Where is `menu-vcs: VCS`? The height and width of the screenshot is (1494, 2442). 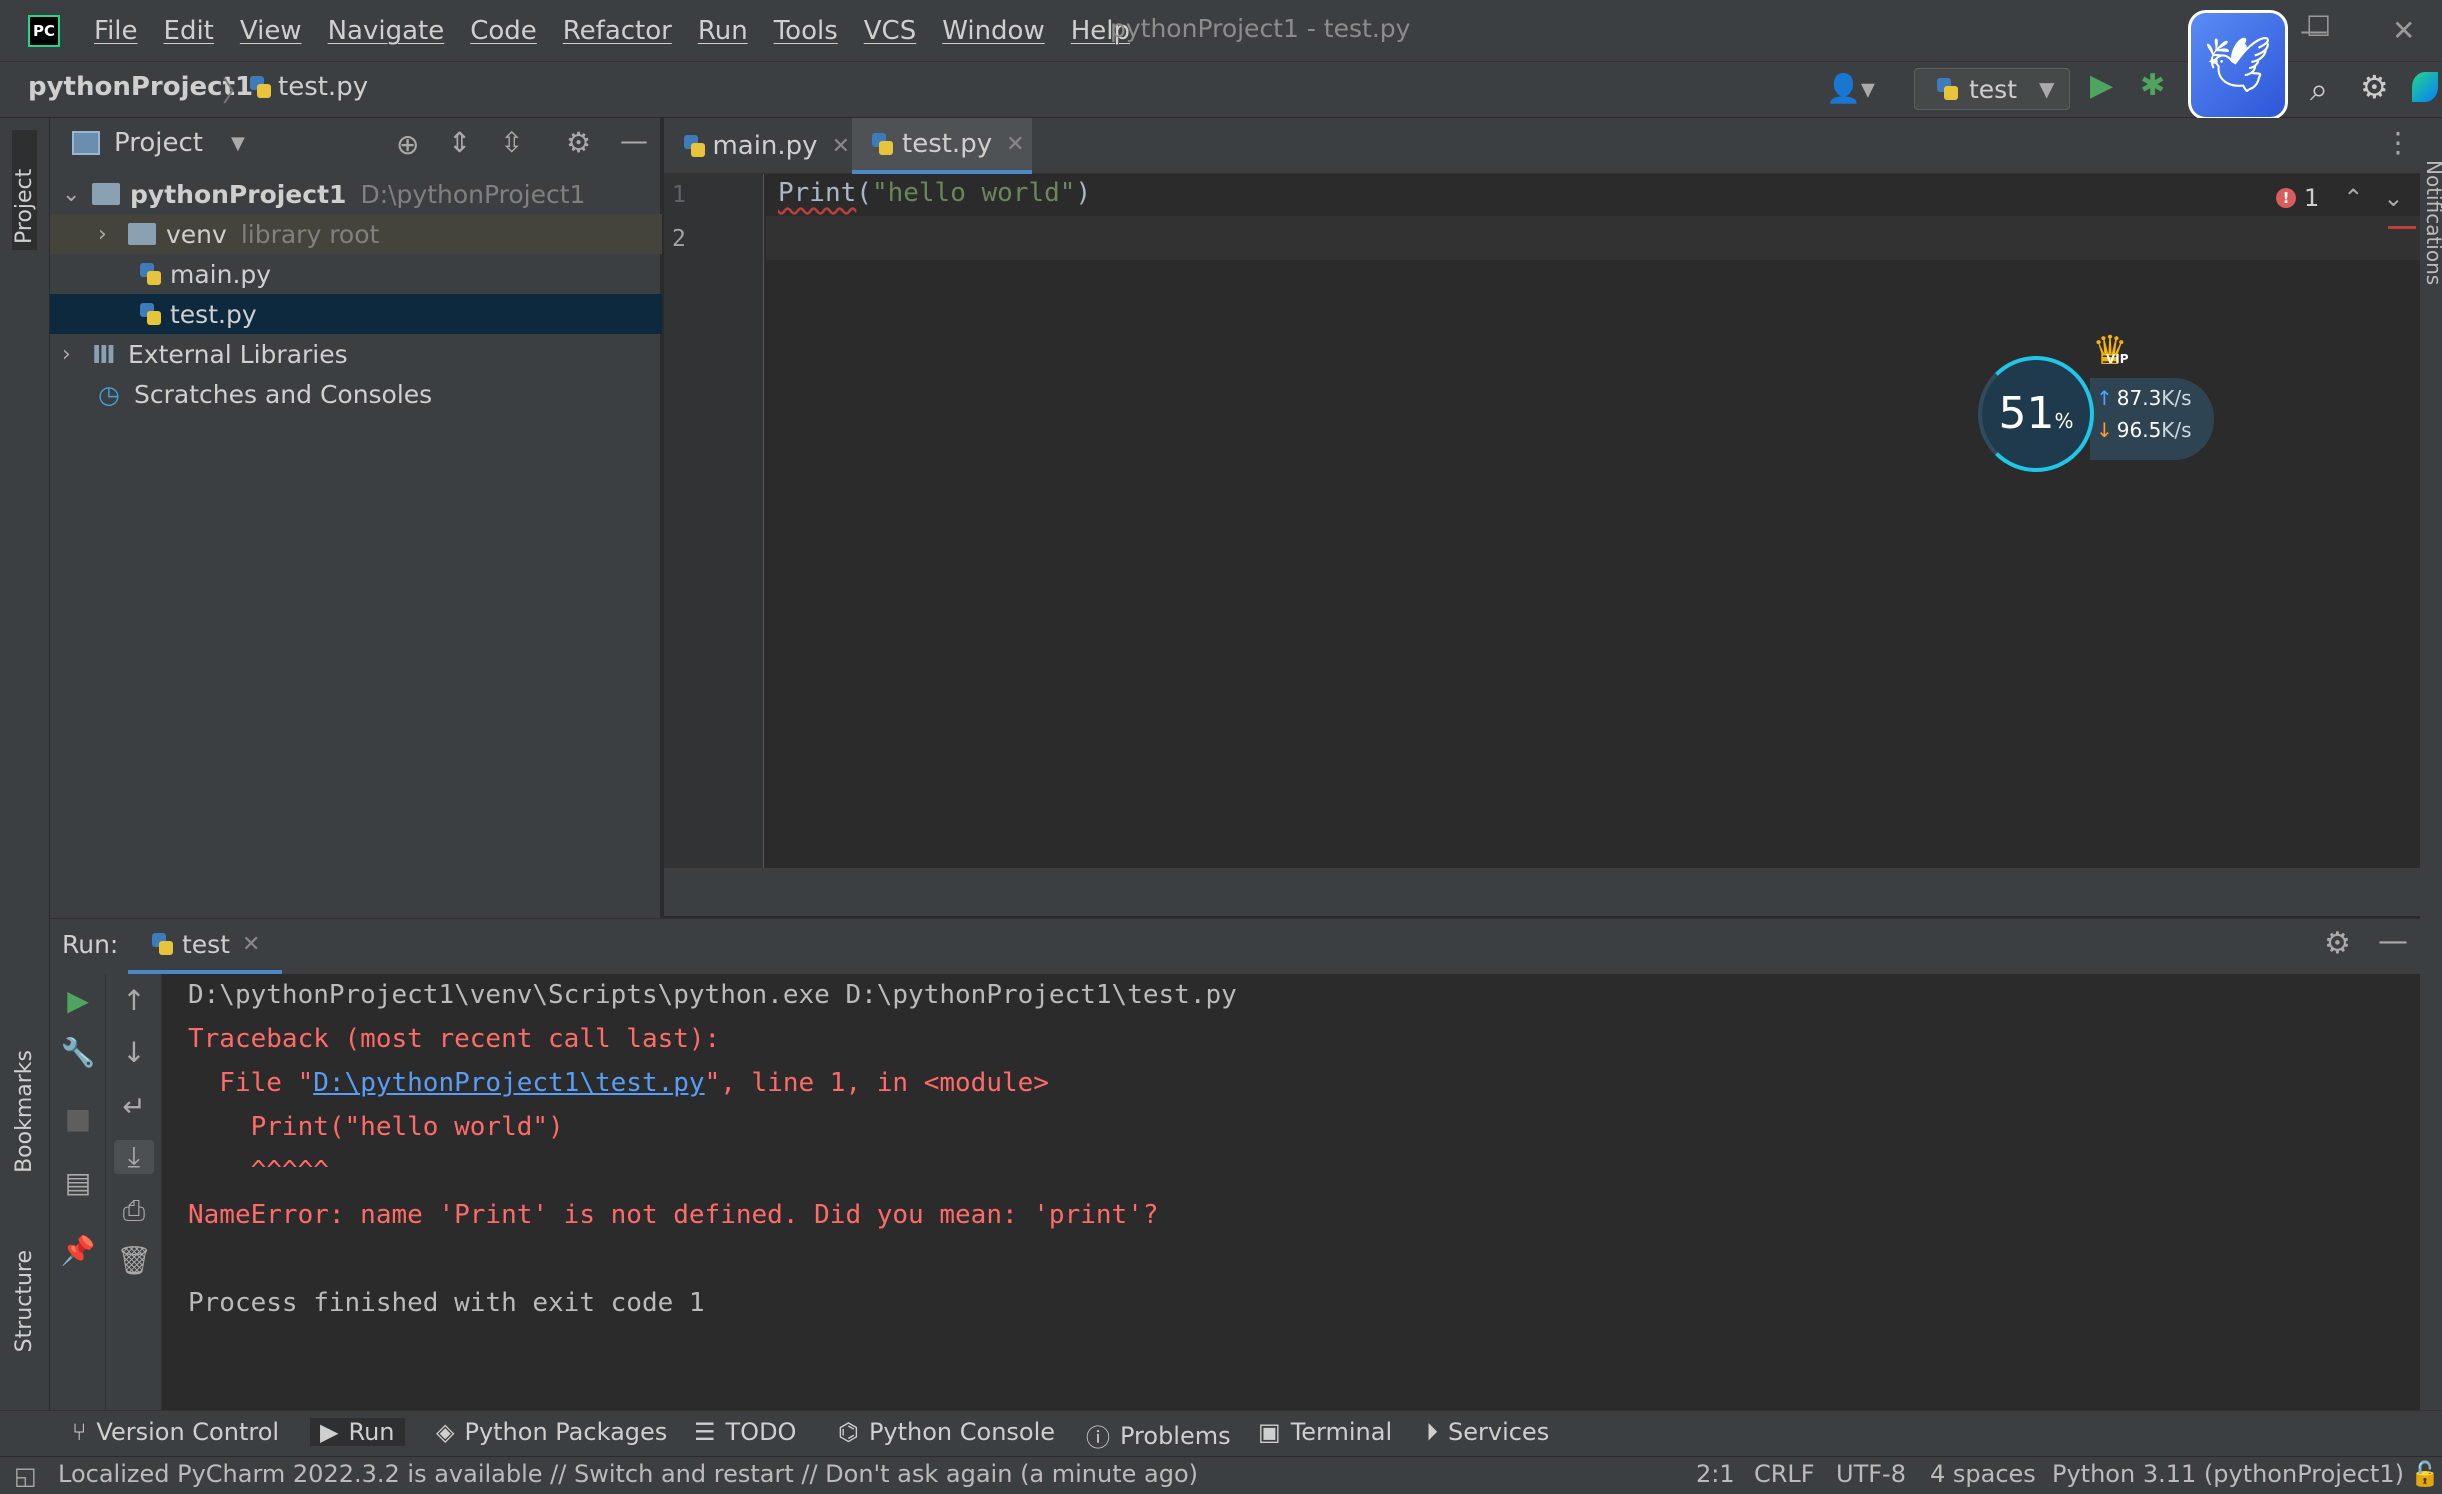 menu-vcs: VCS is located at coordinates (890, 31).